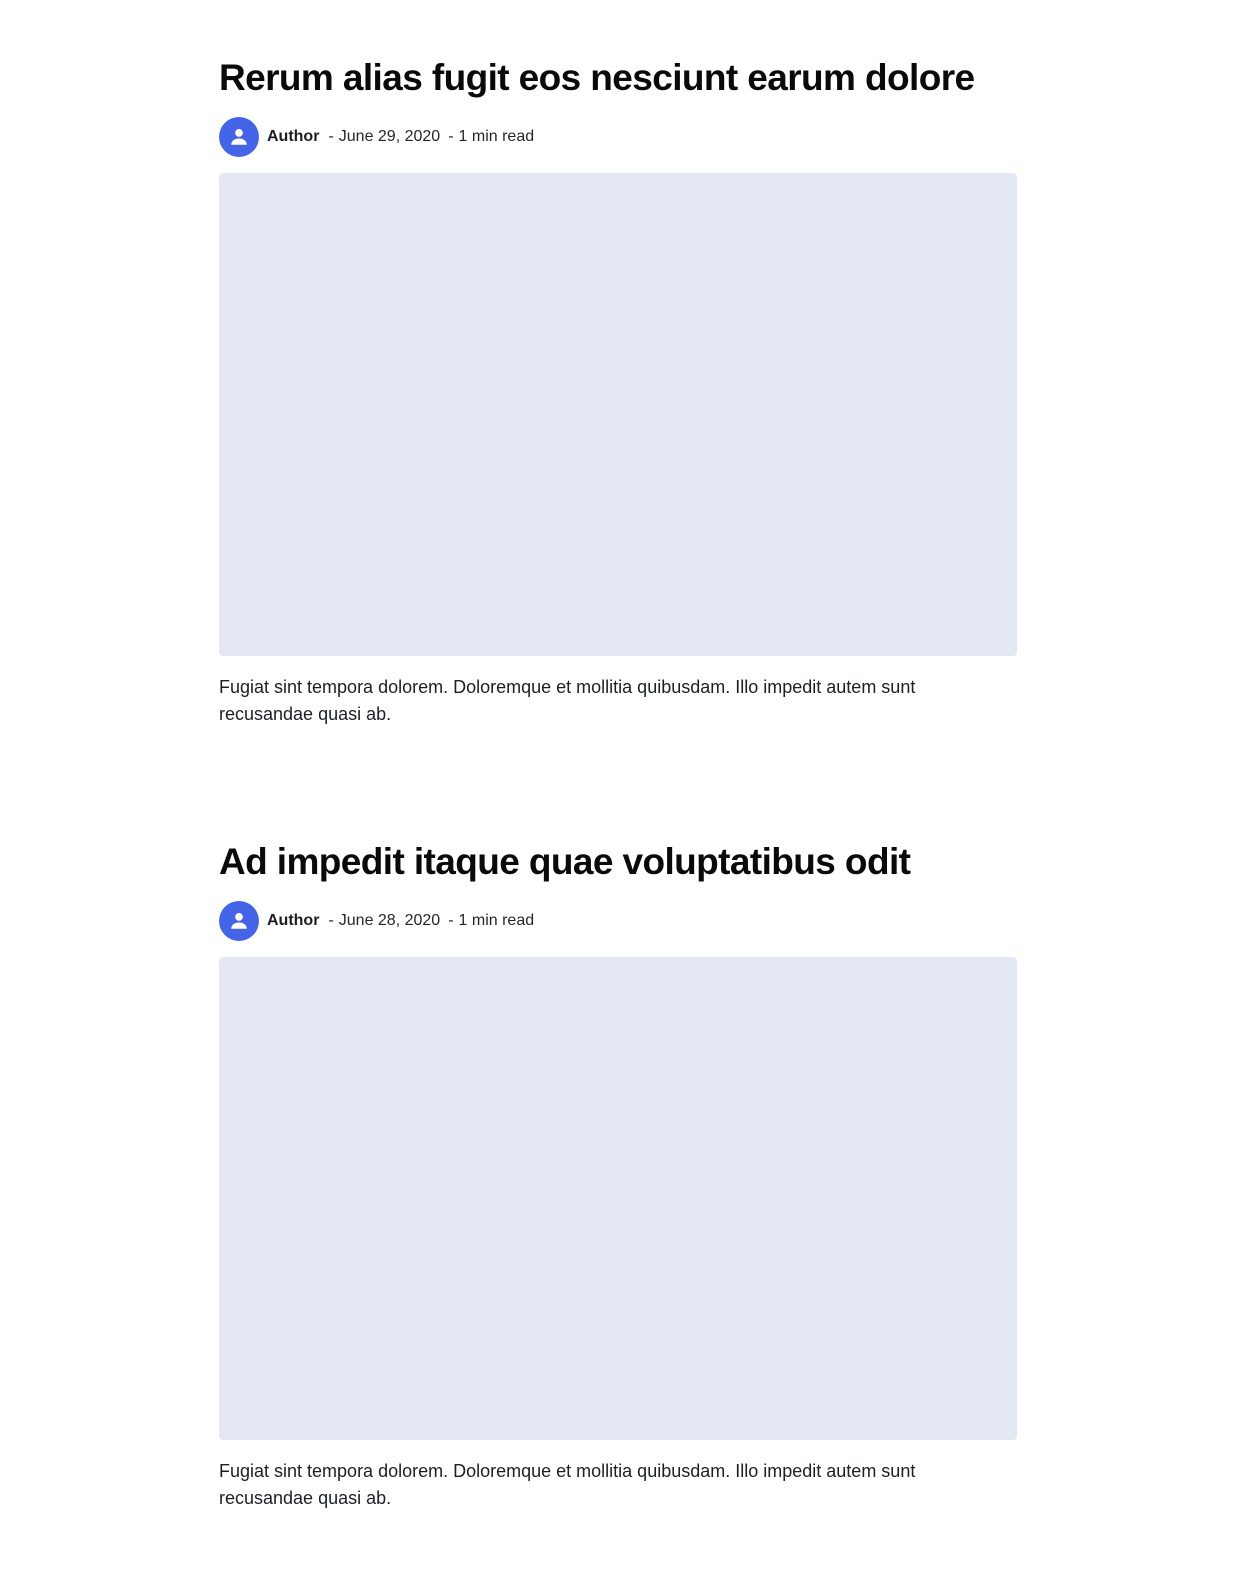  I want to click on post-meta: Author - June 28, 2020 - 1 min read, so click(618, 921).